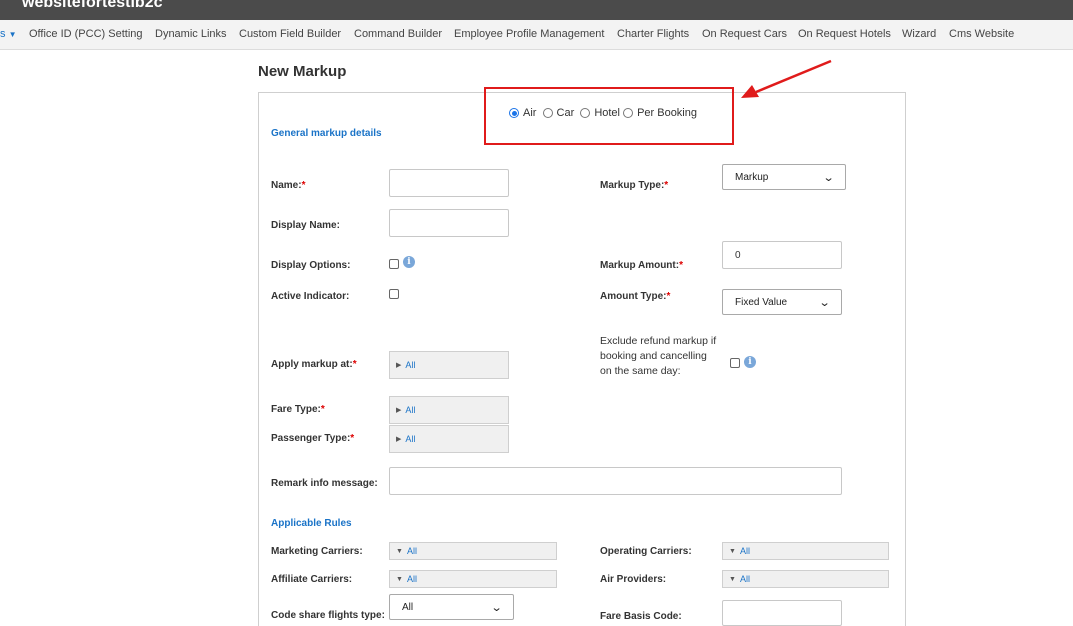 Image resolution: width=1073 pixels, height=626 pixels. What do you see at coordinates (311, 265) in the screenshot?
I see `display-options-label: Display Options:` at bounding box center [311, 265].